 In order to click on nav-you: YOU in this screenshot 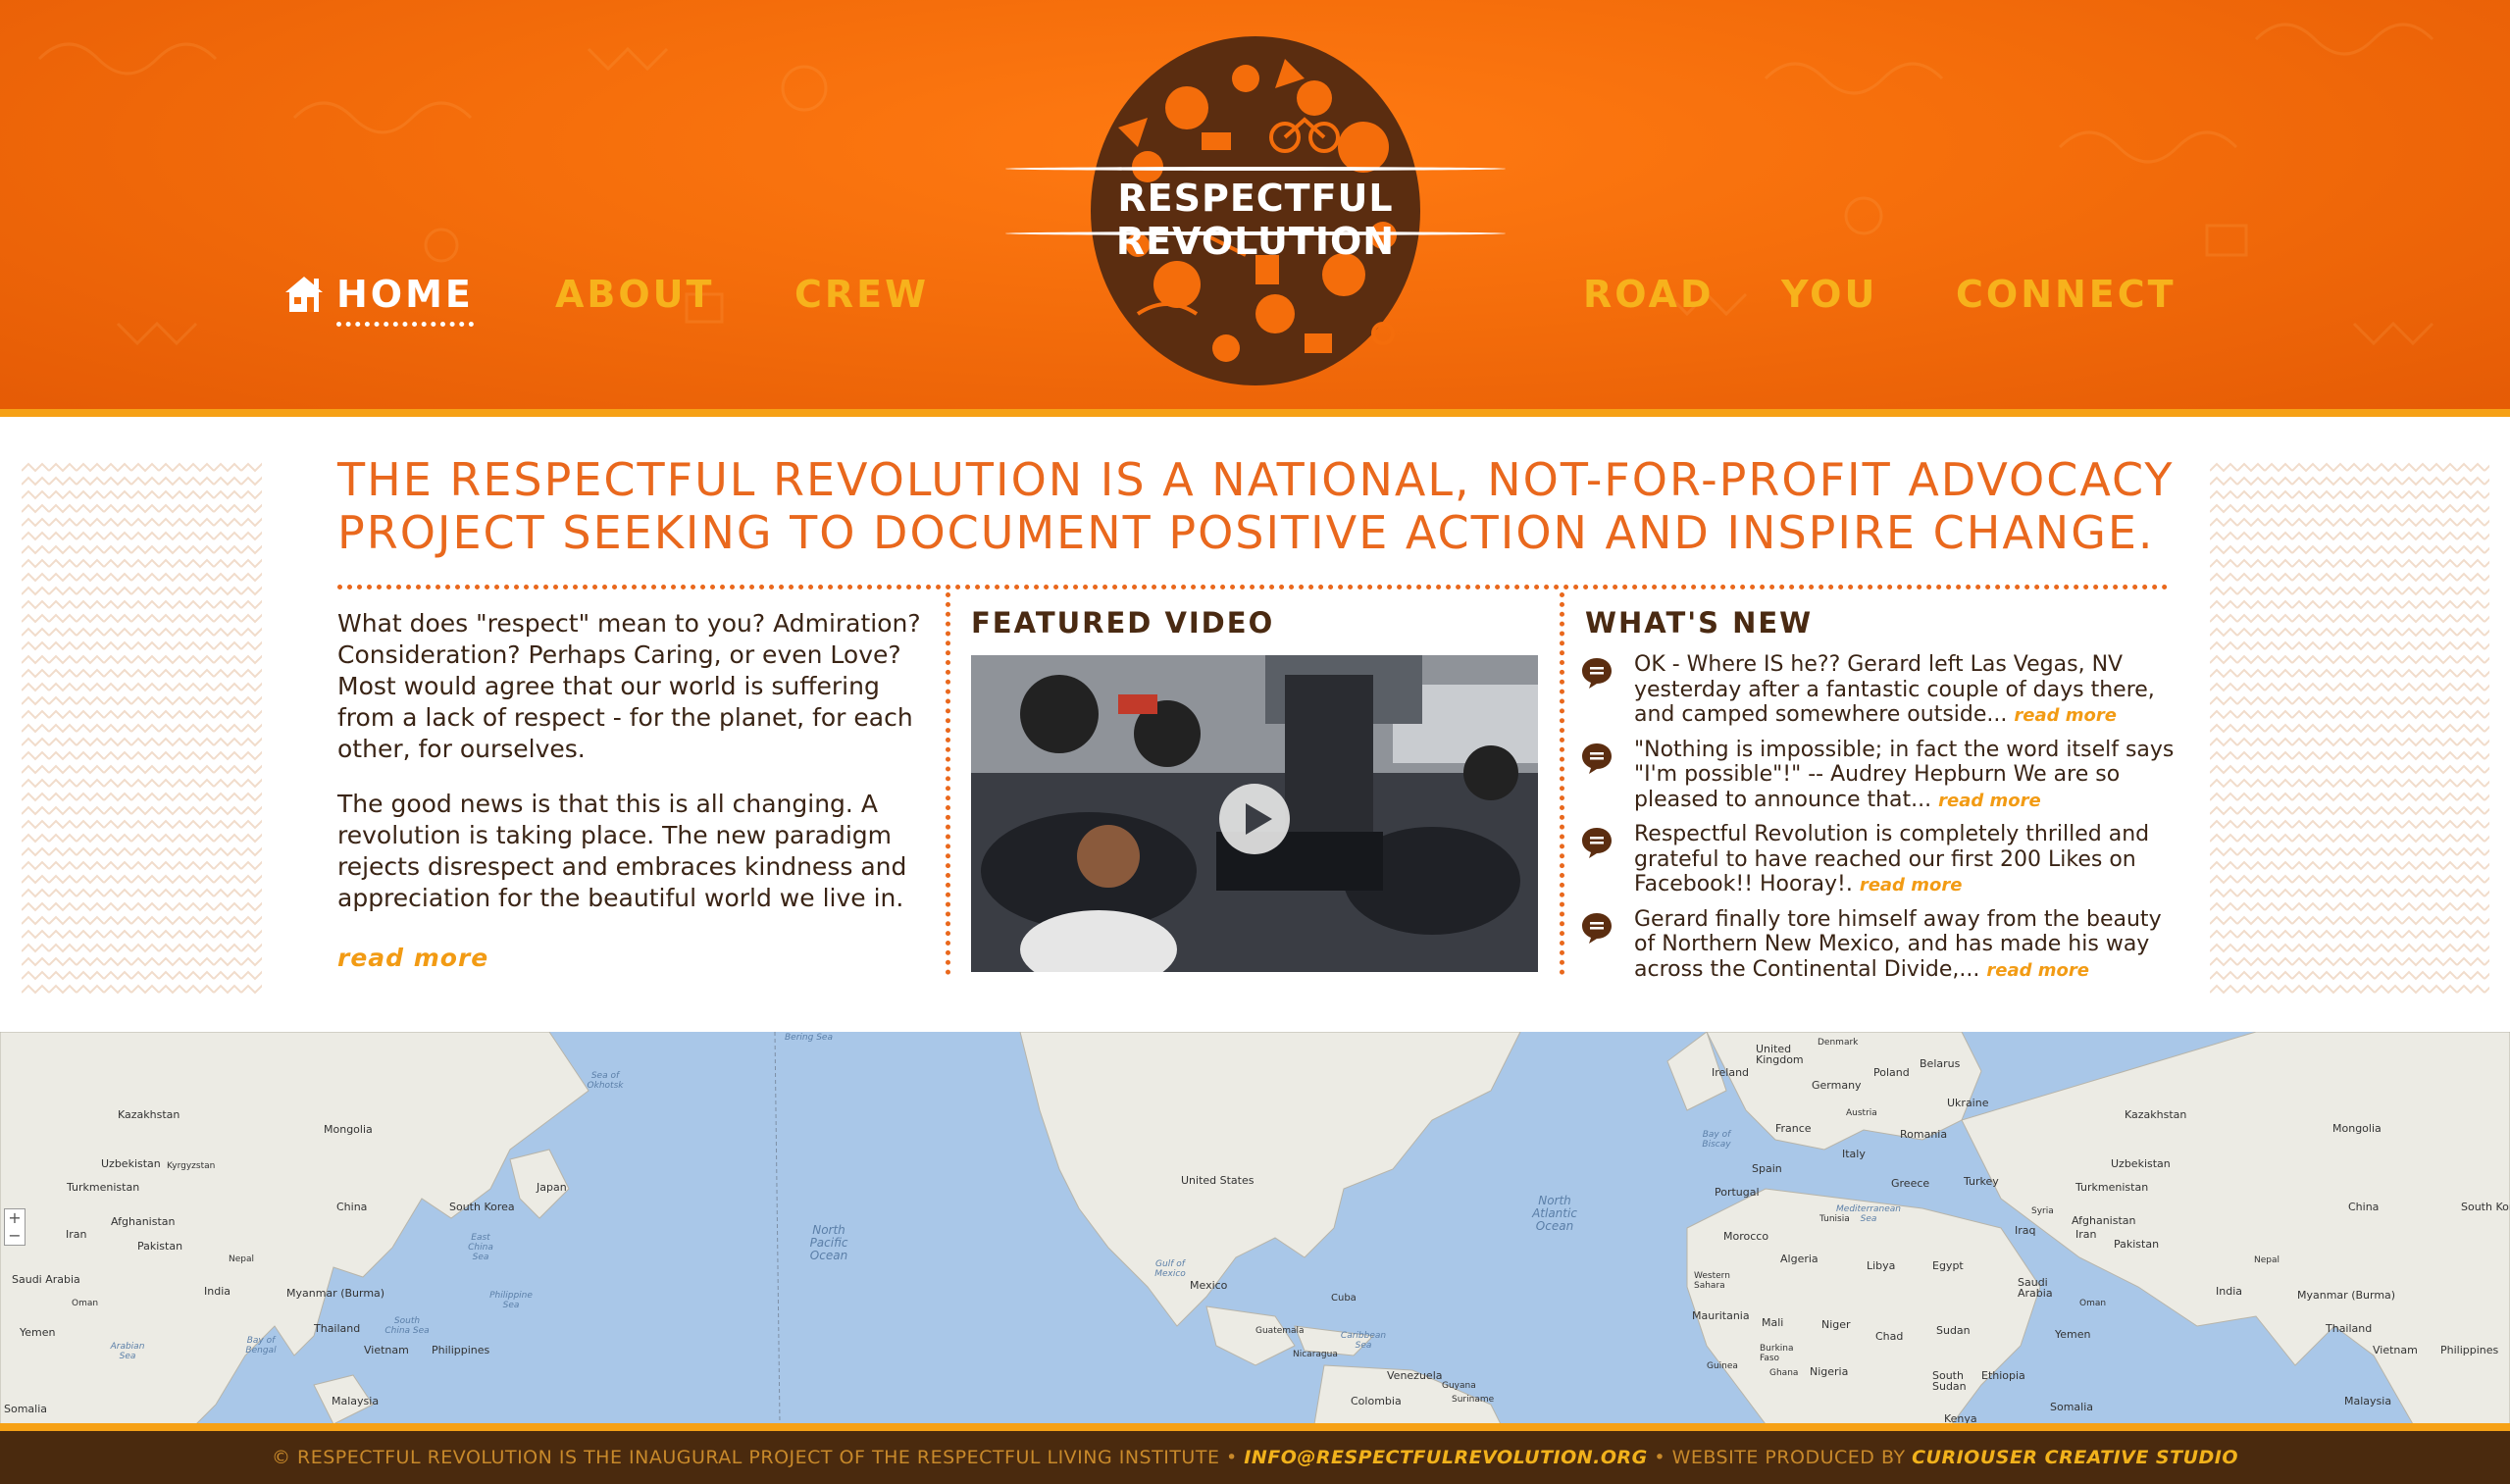, I will do `click(1829, 303)`.